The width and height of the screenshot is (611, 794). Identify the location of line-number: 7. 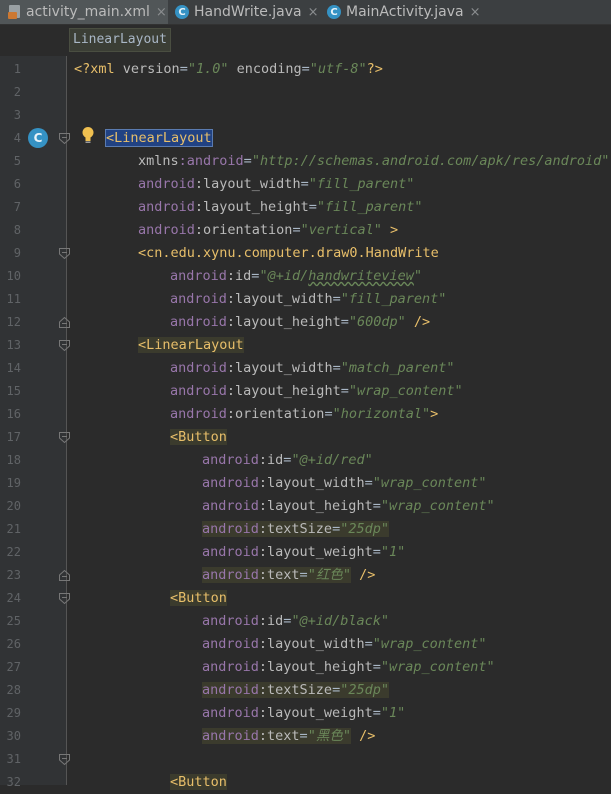
(17, 207).